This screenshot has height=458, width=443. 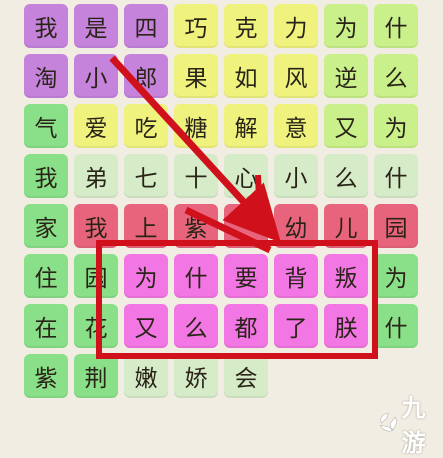 What do you see at coordinates (396, 126) in the screenshot?
I see `grid-cell-r2-c7: 为` at bounding box center [396, 126].